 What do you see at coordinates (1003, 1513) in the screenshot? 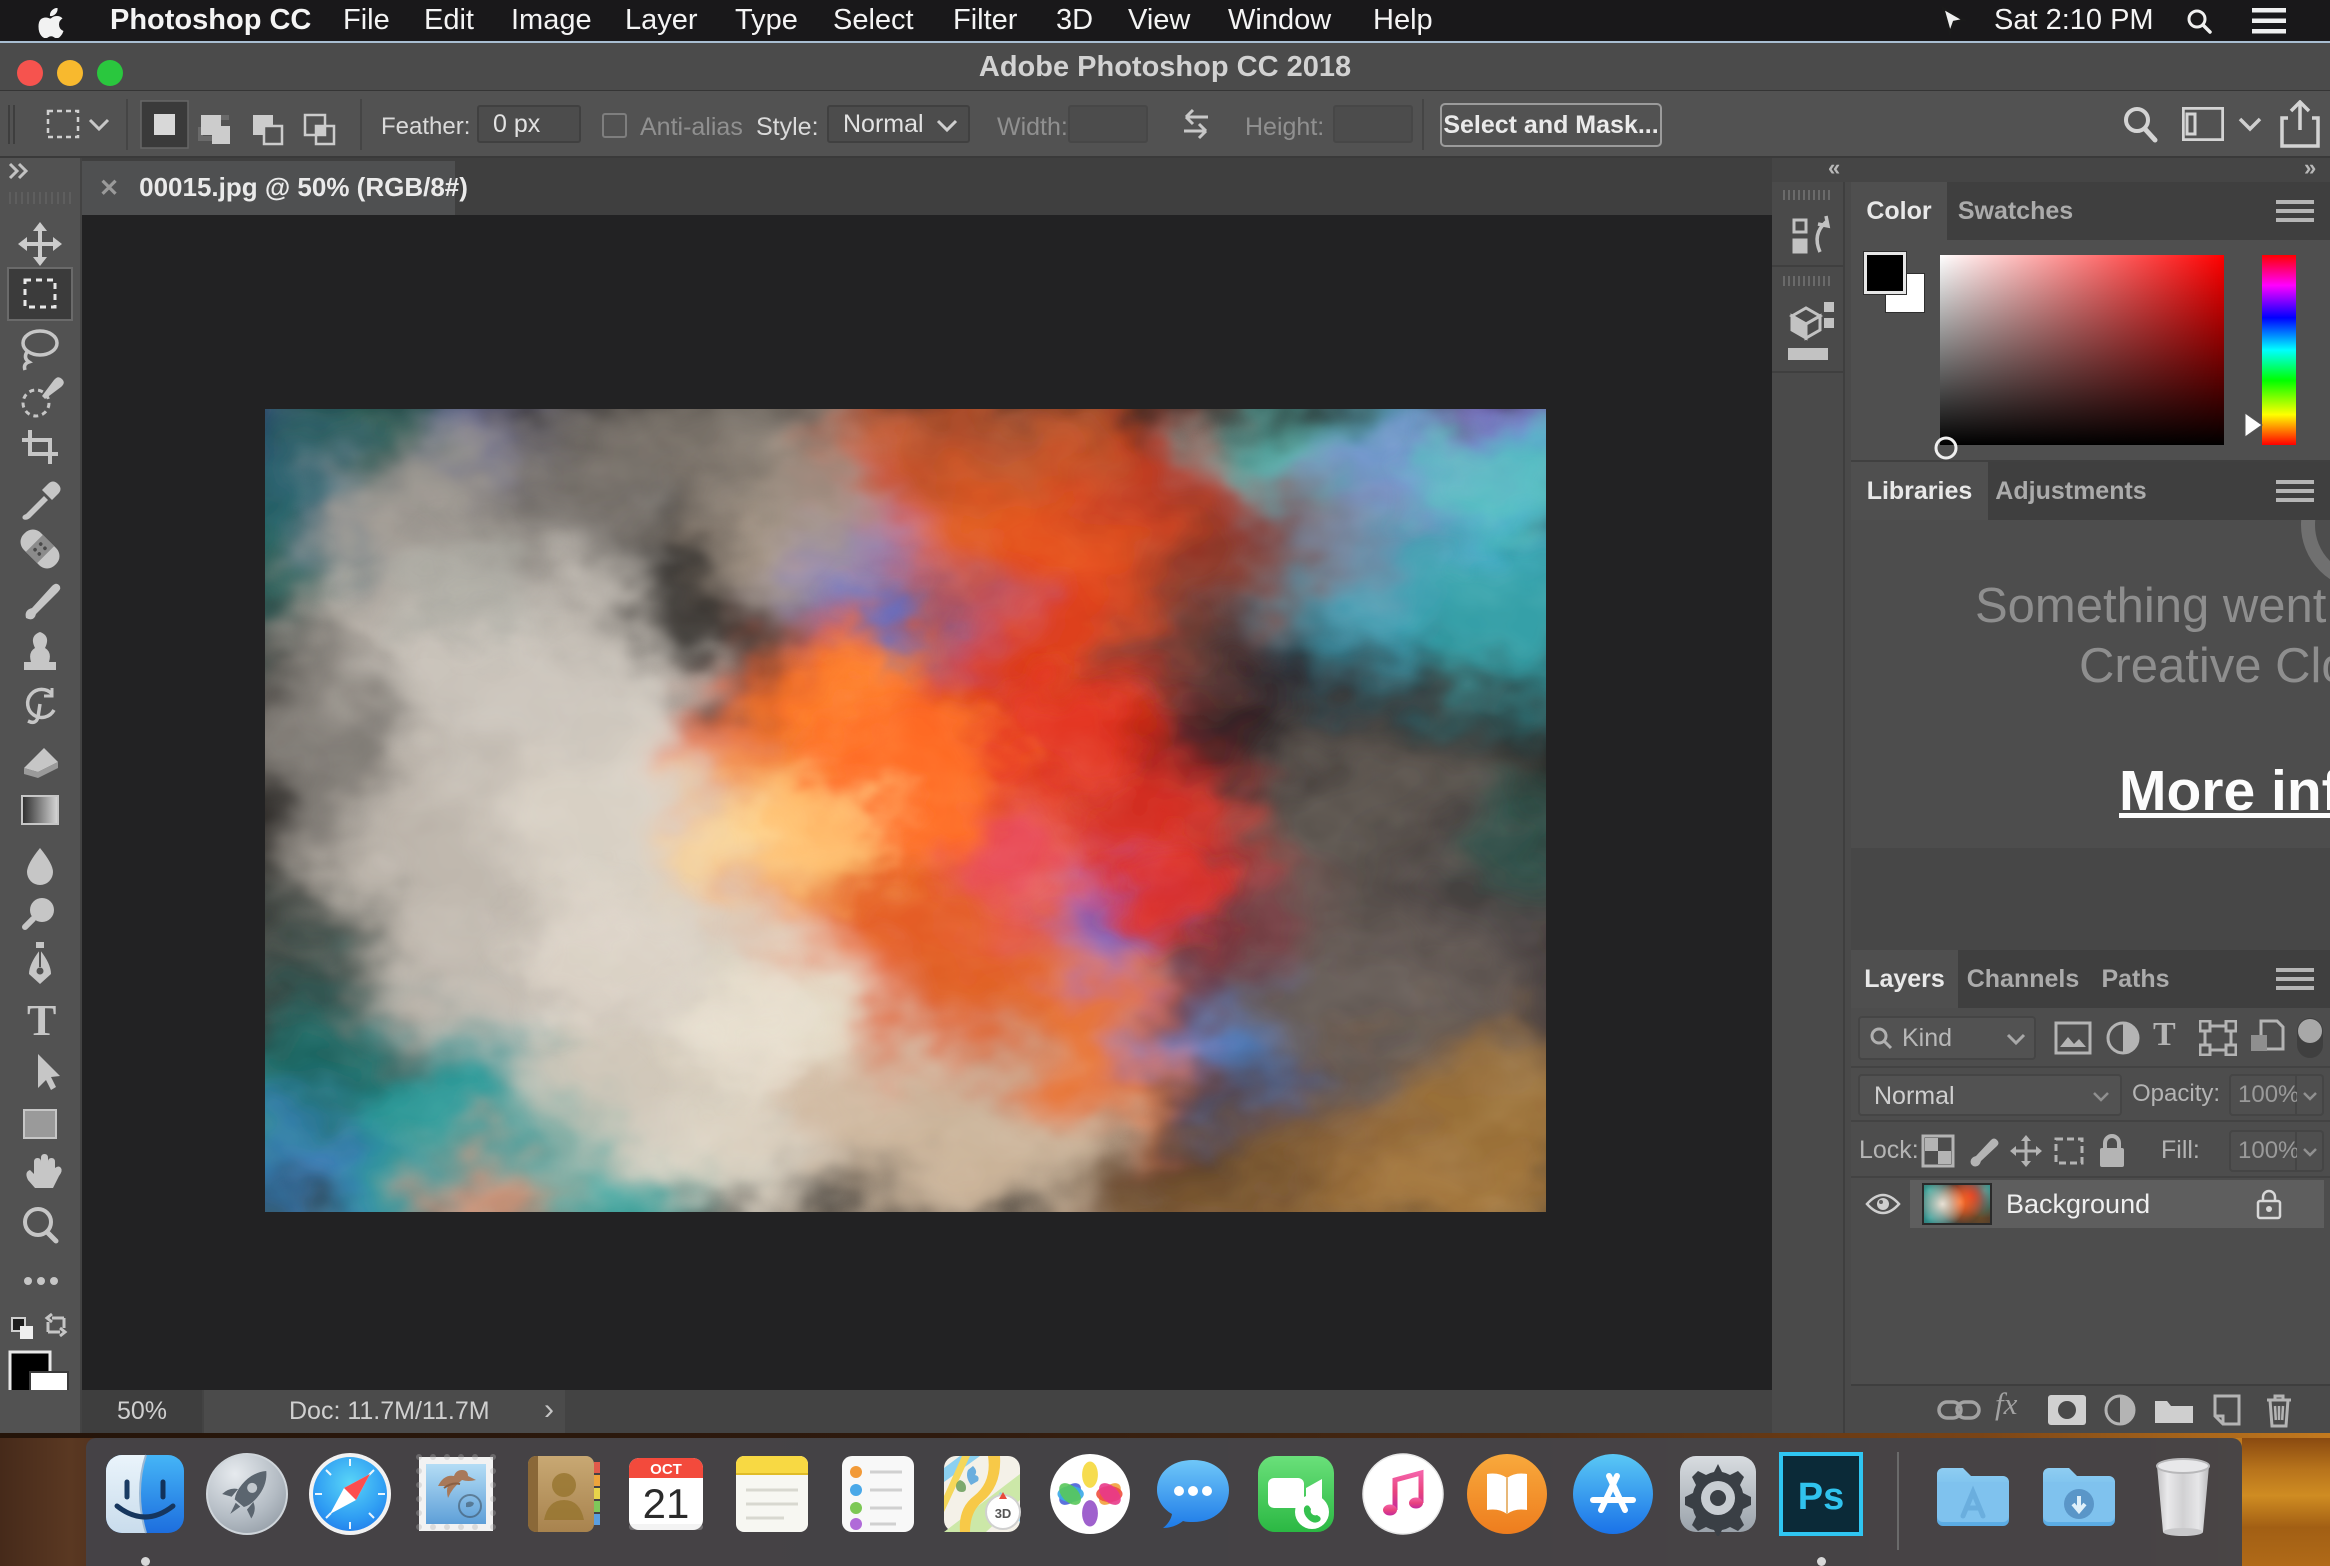
I see `svg-text: 3D` at bounding box center [1003, 1513].